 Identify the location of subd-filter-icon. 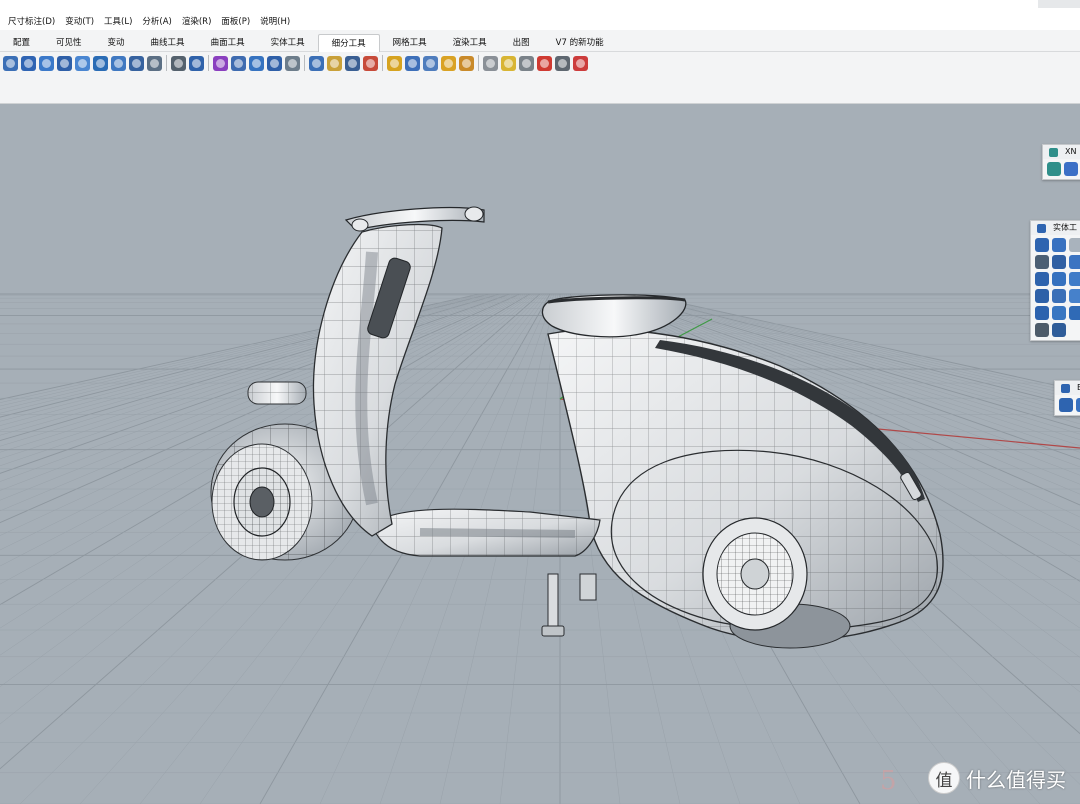
(526, 63).